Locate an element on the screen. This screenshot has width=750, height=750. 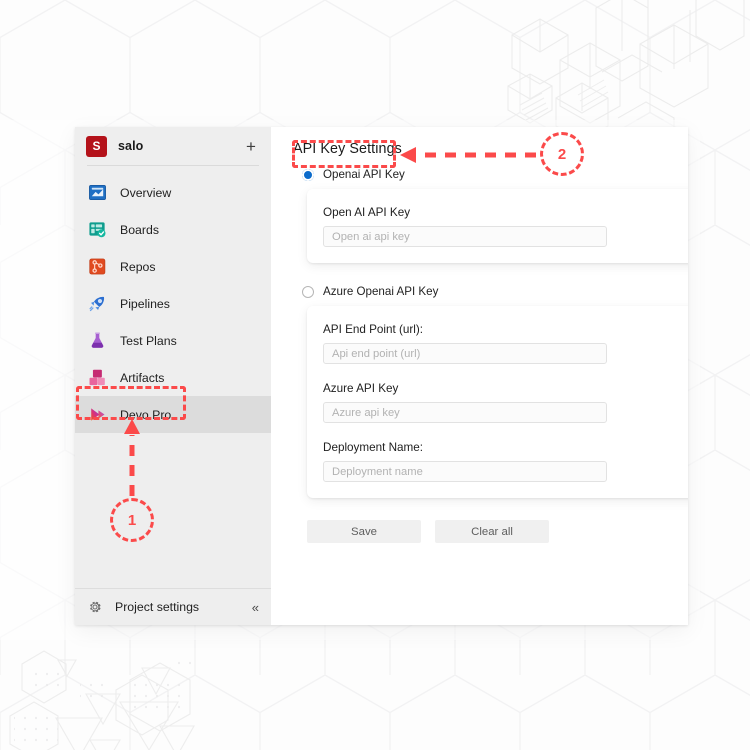
sidebar-item-label: Repos is located at coordinates (138, 266).